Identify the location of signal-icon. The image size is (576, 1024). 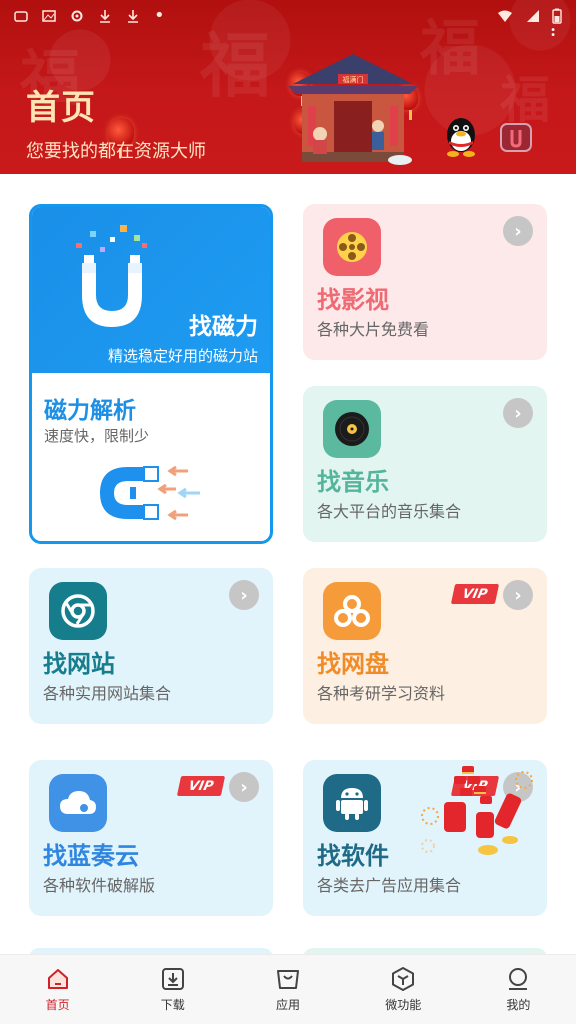
(533, 16).